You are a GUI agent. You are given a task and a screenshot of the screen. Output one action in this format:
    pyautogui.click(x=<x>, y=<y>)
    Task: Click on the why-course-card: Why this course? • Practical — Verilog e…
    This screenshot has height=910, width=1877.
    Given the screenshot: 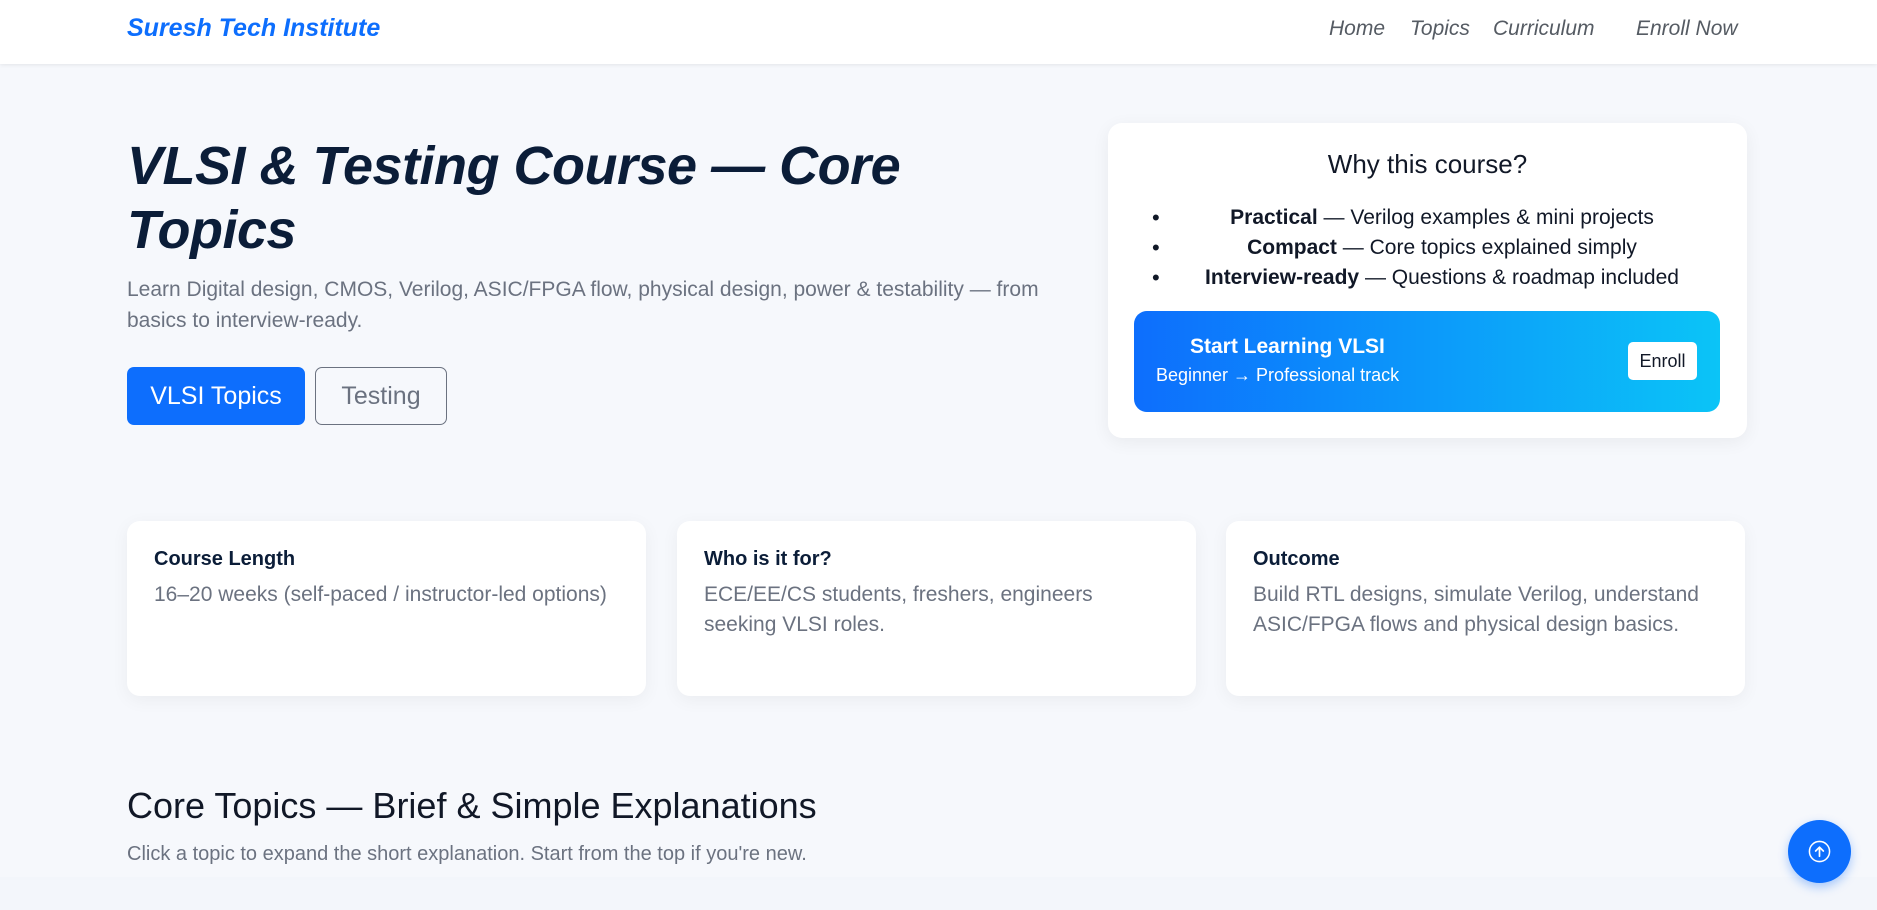 What is the action you would take?
    pyautogui.click(x=1427, y=280)
    